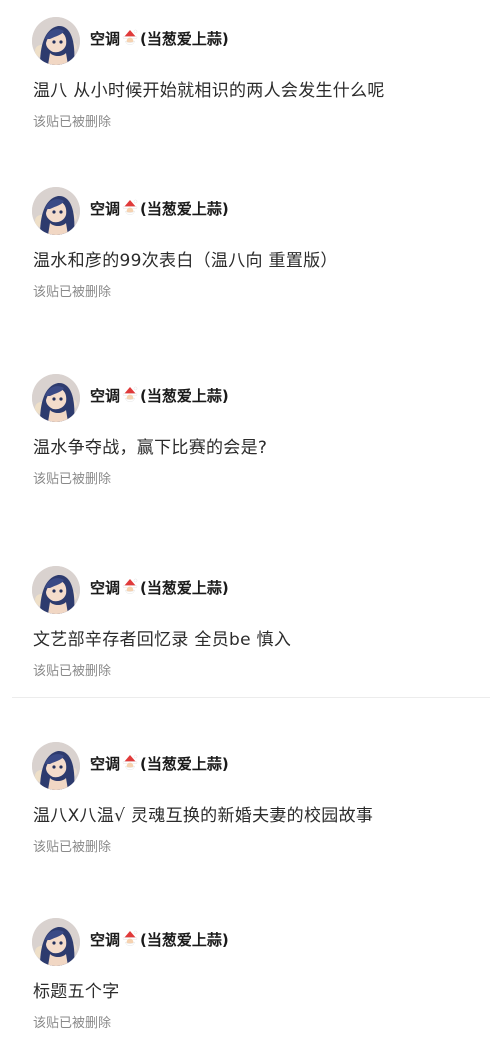 This screenshot has width=490, height=1045. What do you see at coordinates (209, 91) in the screenshot?
I see `post-title: 温八 从小时候开始就相识的两人会发生什么呢` at bounding box center [209, 91].